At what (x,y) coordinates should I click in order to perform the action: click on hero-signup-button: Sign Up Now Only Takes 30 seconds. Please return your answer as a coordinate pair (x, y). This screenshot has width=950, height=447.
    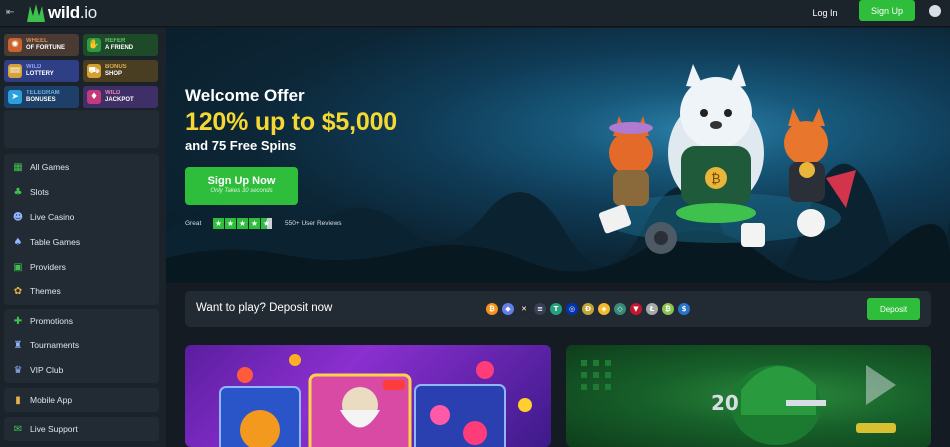
    Looking at the image, I should click on (241, 186).